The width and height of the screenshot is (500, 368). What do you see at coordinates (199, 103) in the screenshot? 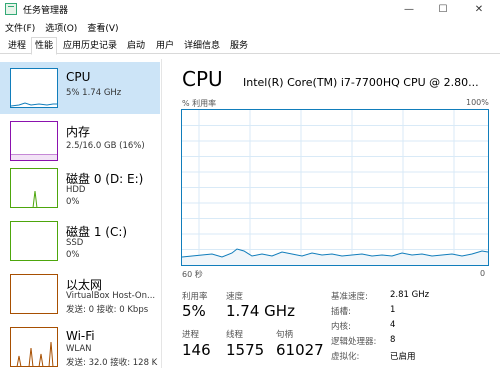
I see `graph-utilization-label: % 利用率` at bounding box center [199, 103].